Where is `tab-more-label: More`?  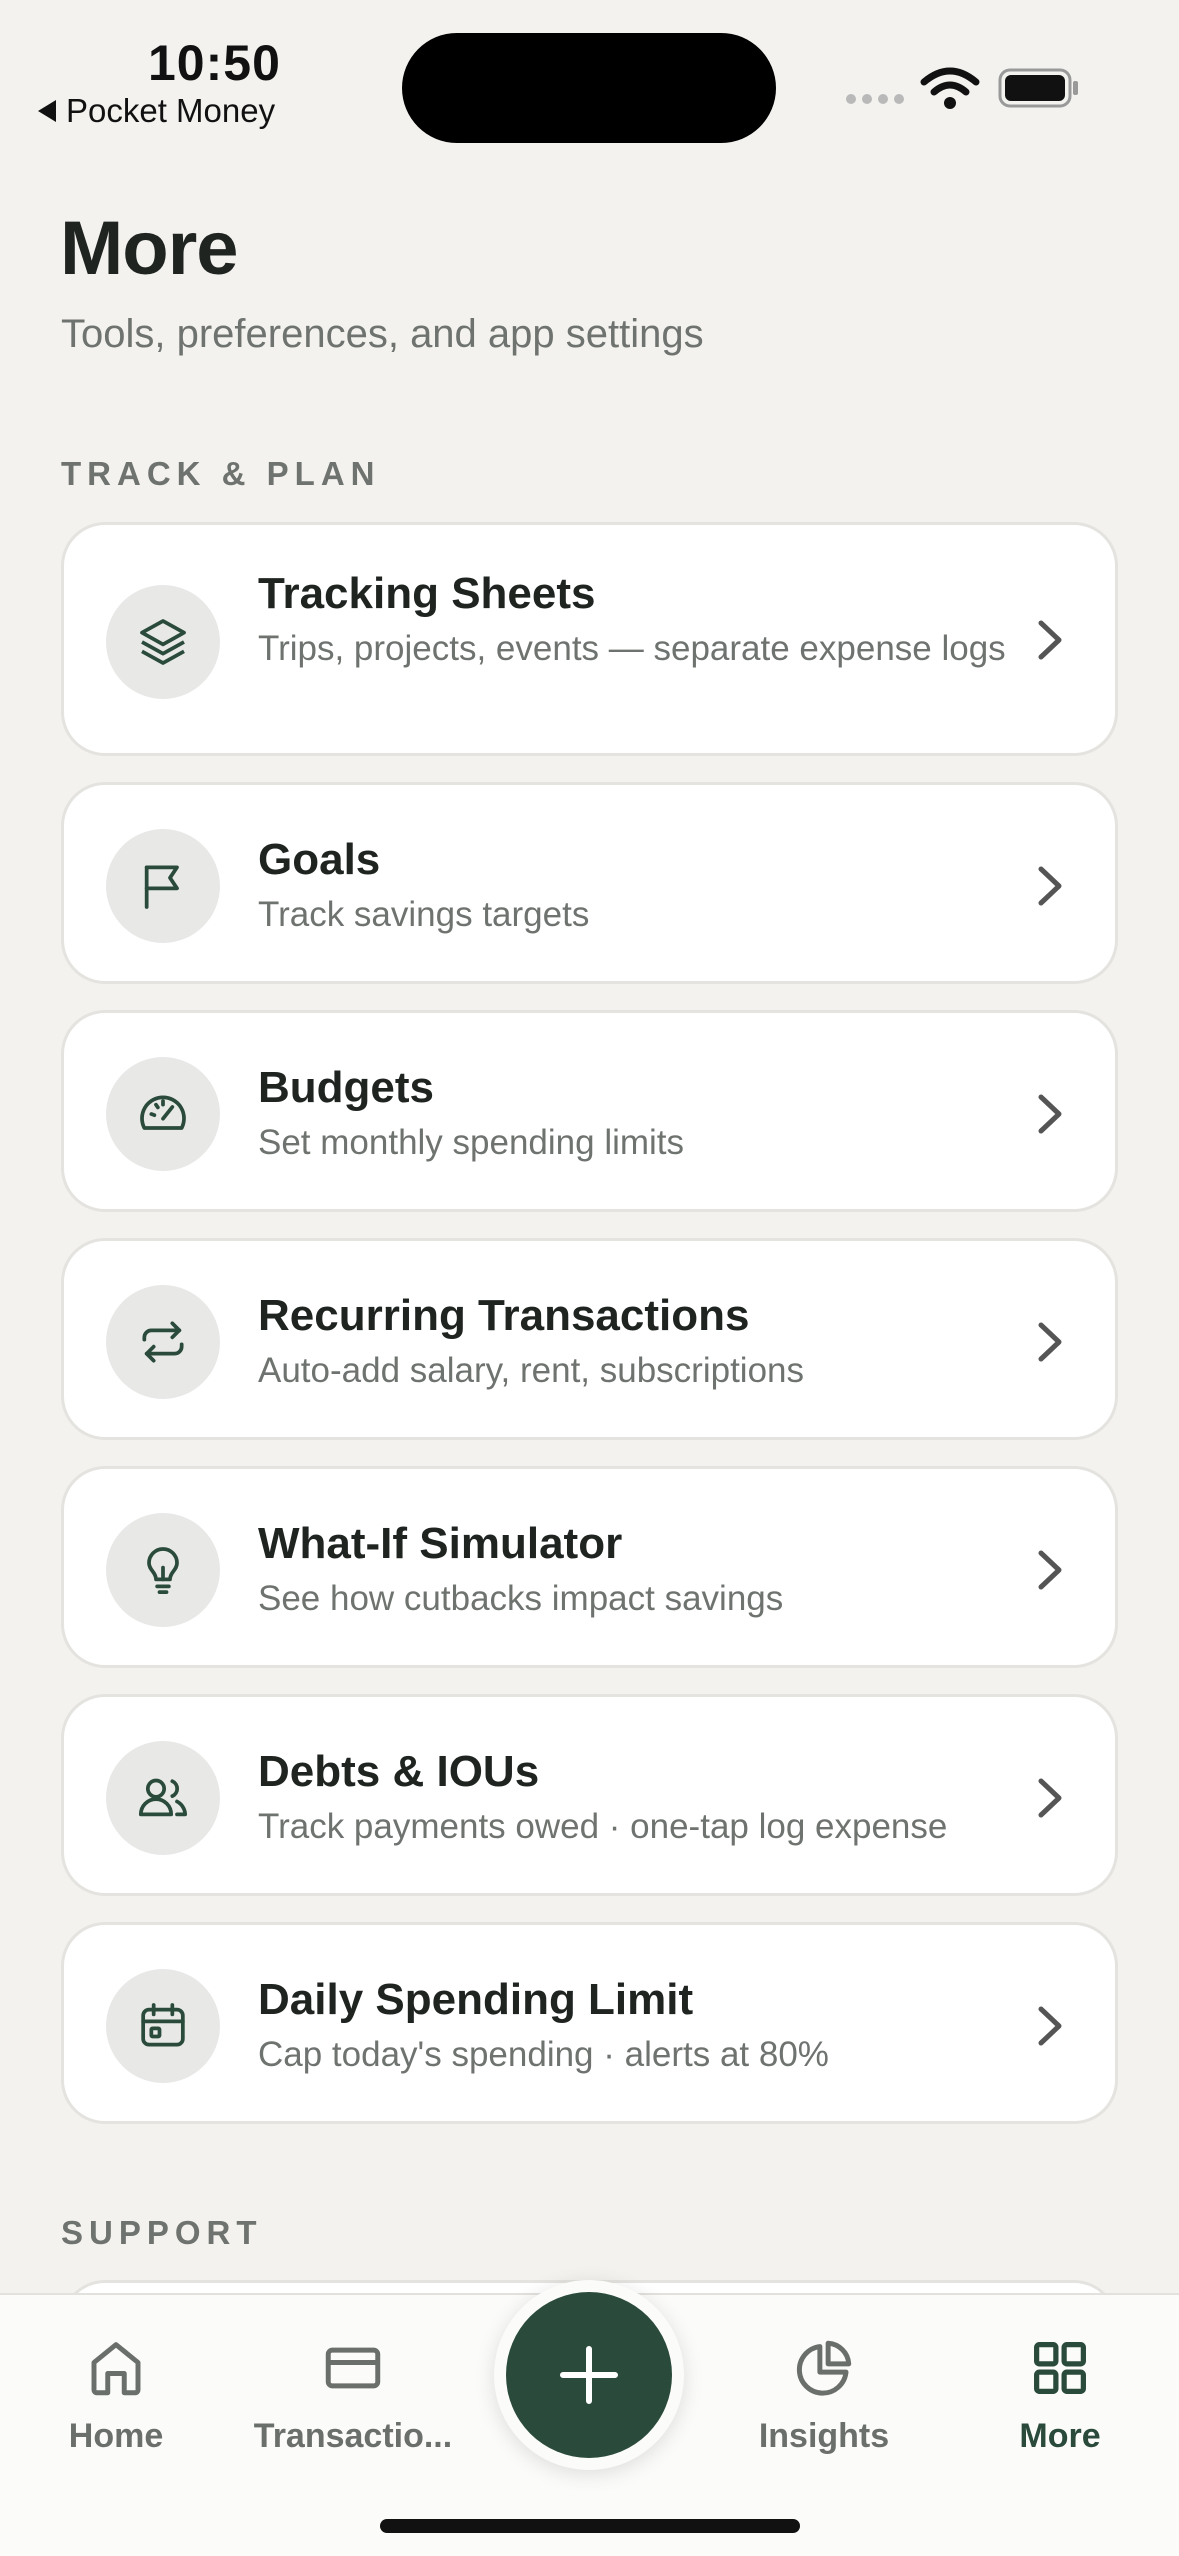
tab-more-label: More is located at coordinates (1060, 2436).